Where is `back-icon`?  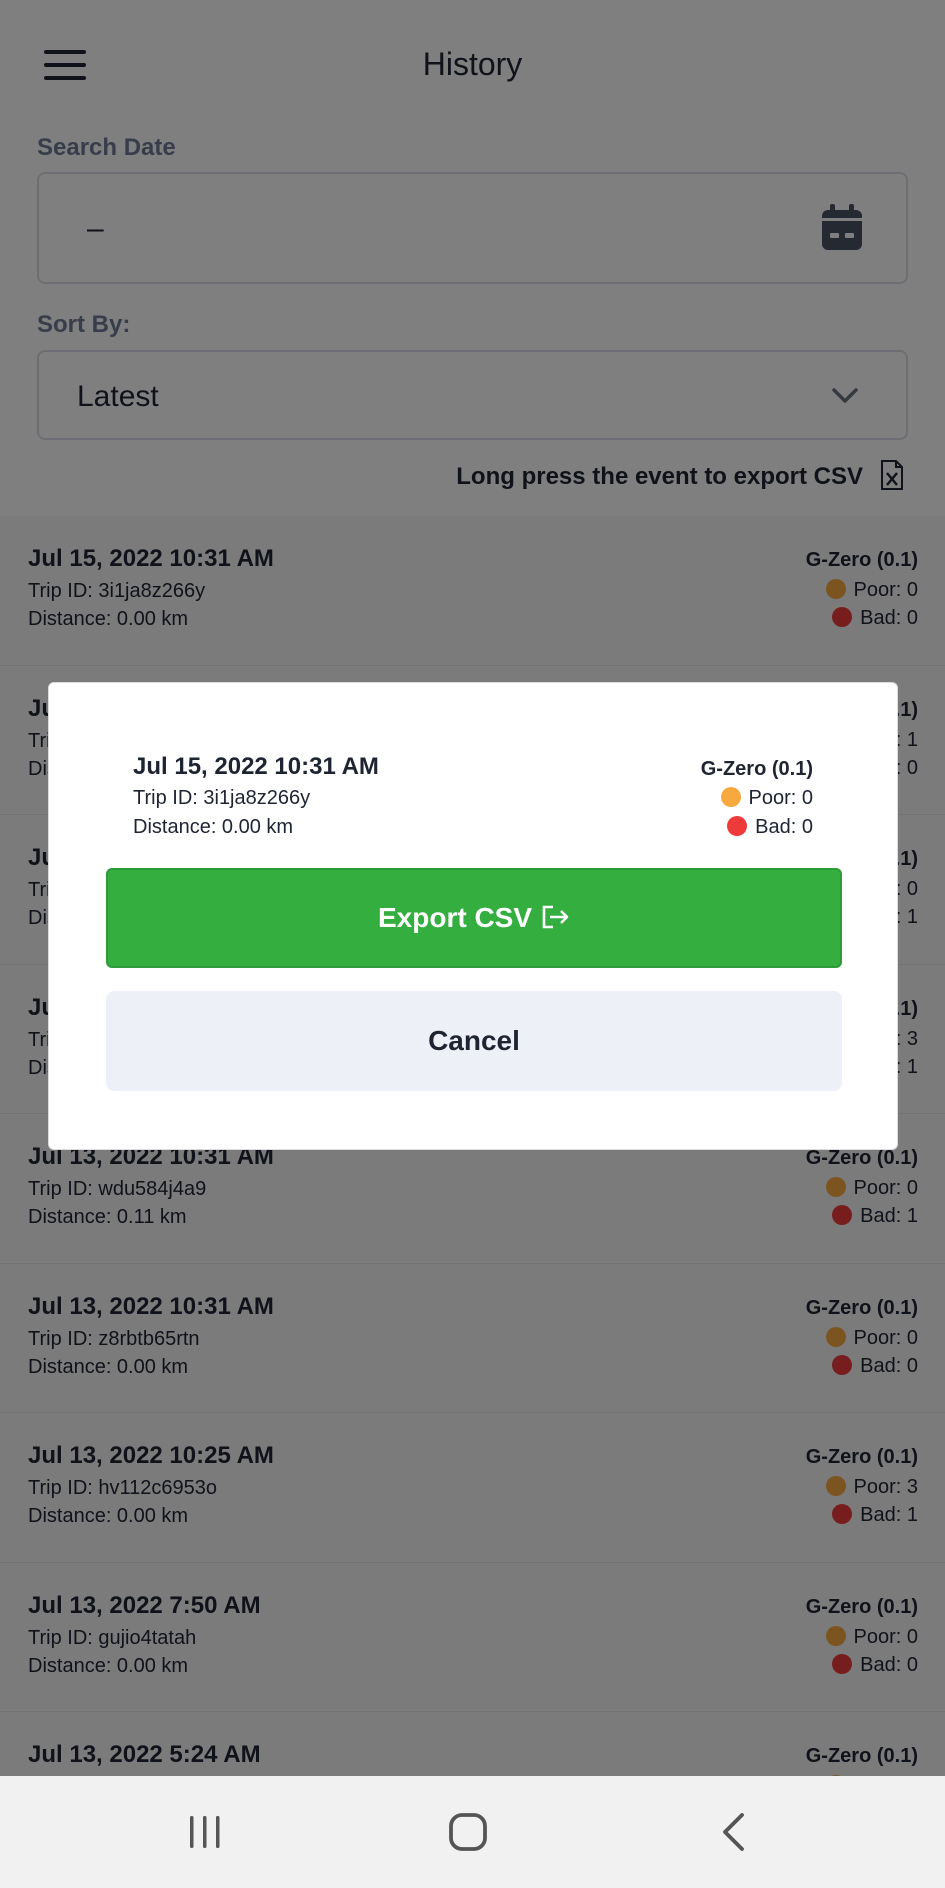
back-icon is located at coordinates (733, 1832).